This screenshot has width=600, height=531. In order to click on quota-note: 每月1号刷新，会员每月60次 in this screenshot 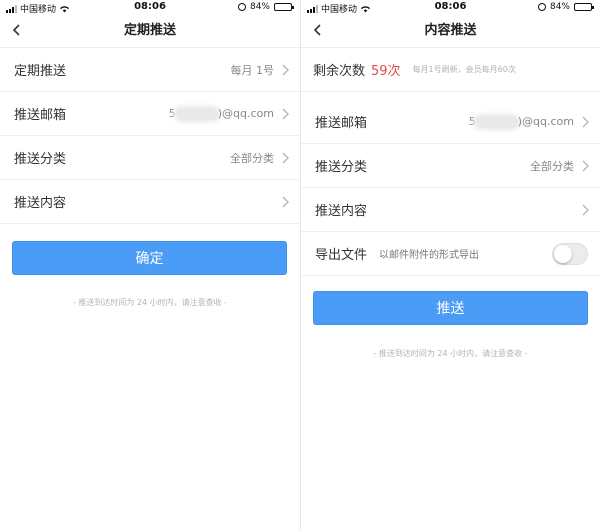, I will do `click(464, 69)`.